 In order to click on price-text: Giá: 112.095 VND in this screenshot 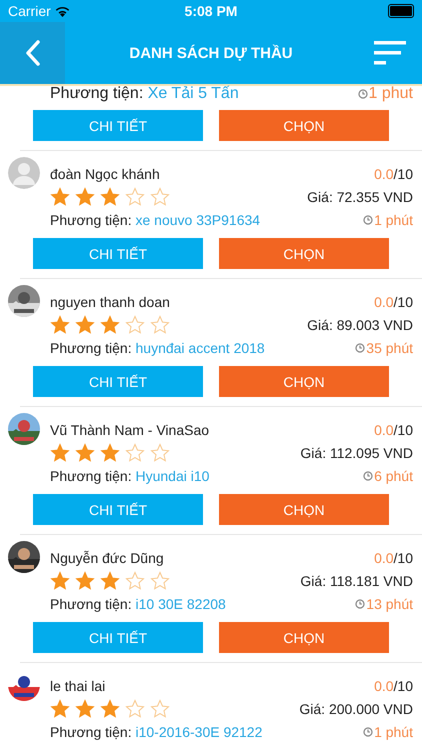, I will do `click(356, 453)`.